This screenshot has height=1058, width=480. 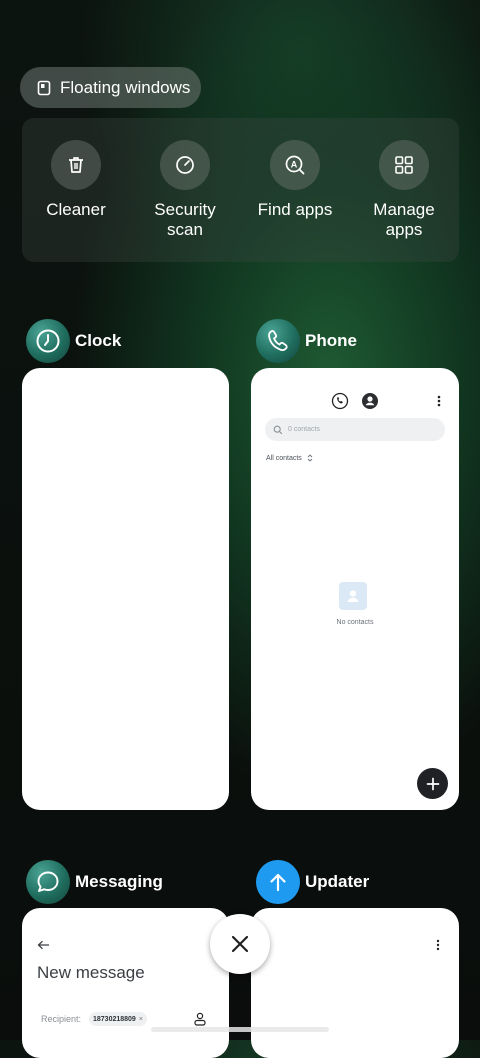 I want to click on find-apps-label: Find apps, so click(x=295, y=209).